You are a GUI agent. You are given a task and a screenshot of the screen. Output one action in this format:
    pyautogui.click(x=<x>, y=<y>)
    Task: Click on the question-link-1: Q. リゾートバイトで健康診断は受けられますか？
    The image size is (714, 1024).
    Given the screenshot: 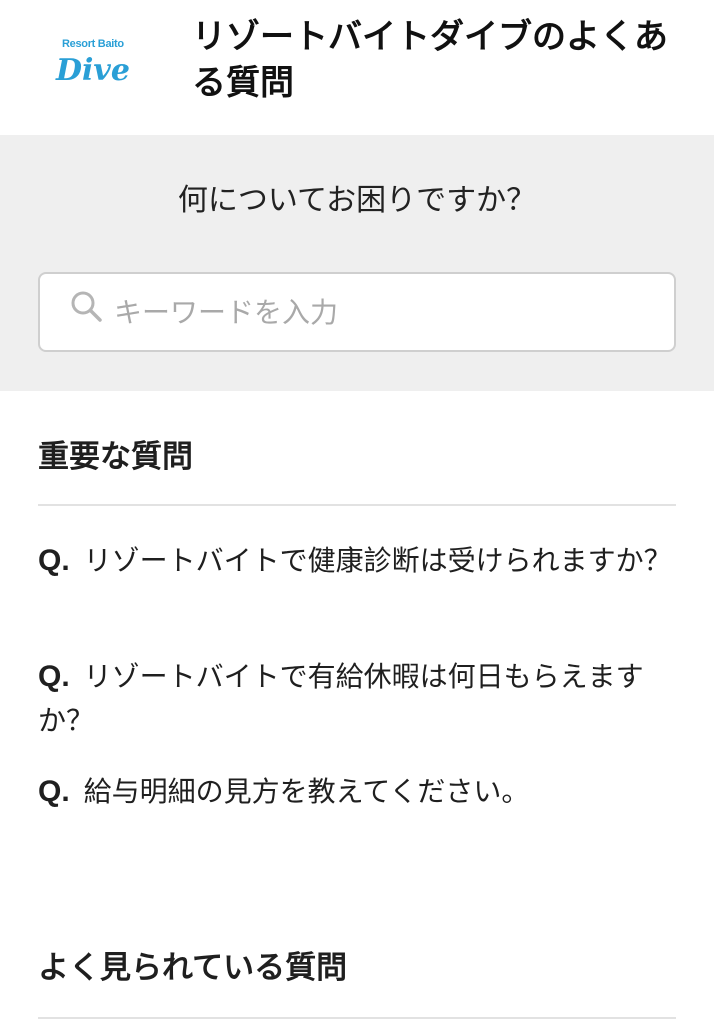 What is the action you would take?
    pyautogui.click(x=358, y=561)
    